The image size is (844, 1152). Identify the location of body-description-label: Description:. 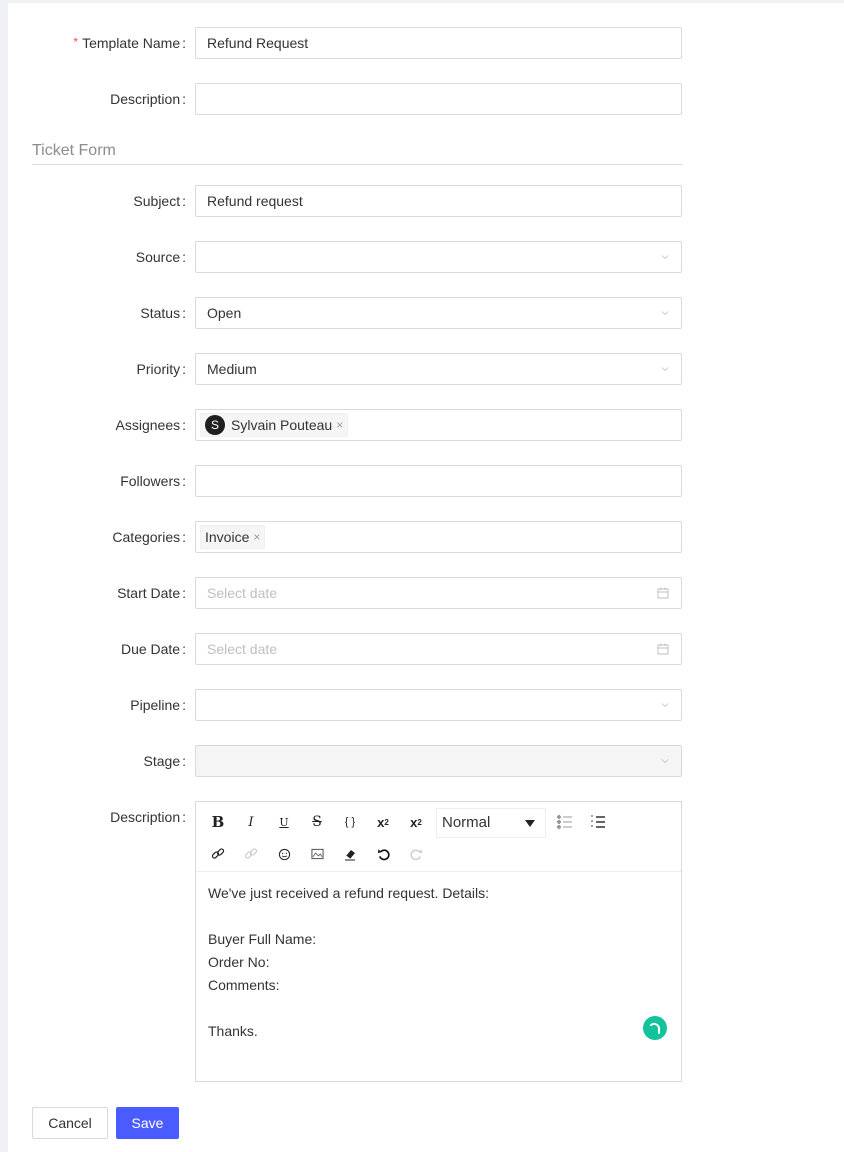
(148, 817).